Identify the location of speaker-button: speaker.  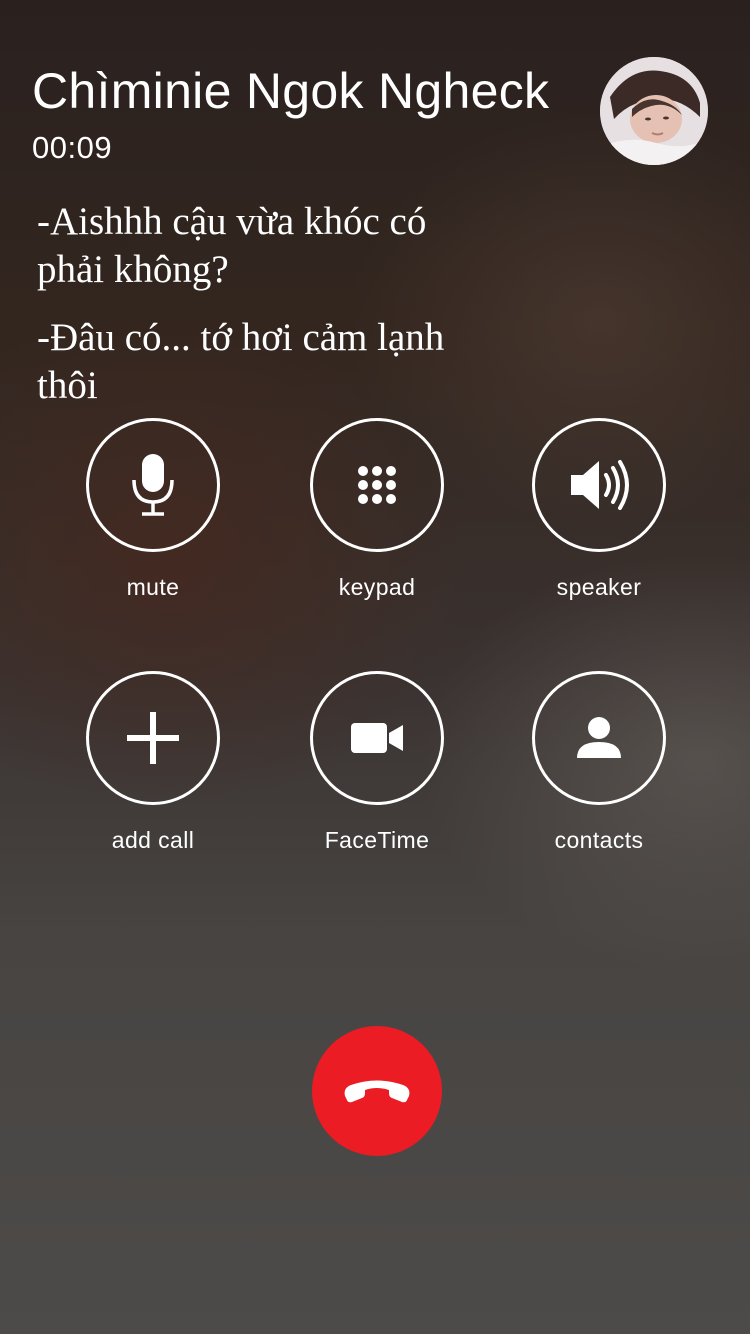
(599, 509).